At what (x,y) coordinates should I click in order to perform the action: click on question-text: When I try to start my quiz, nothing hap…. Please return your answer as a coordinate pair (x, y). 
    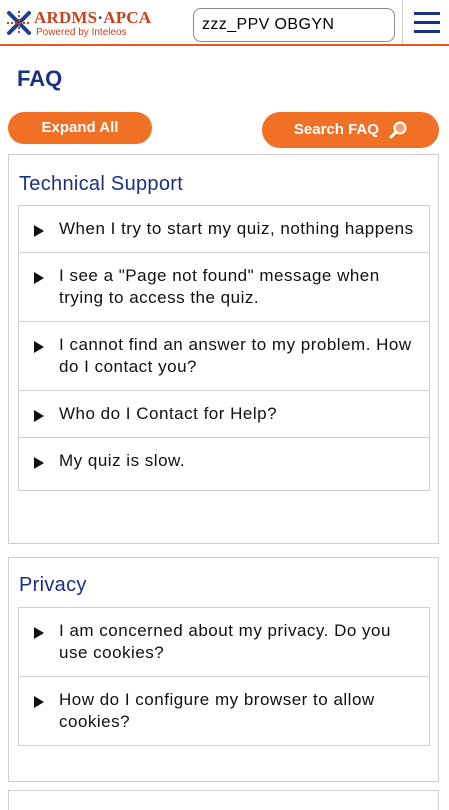
    Looking at the image, I should click on (236, 228).